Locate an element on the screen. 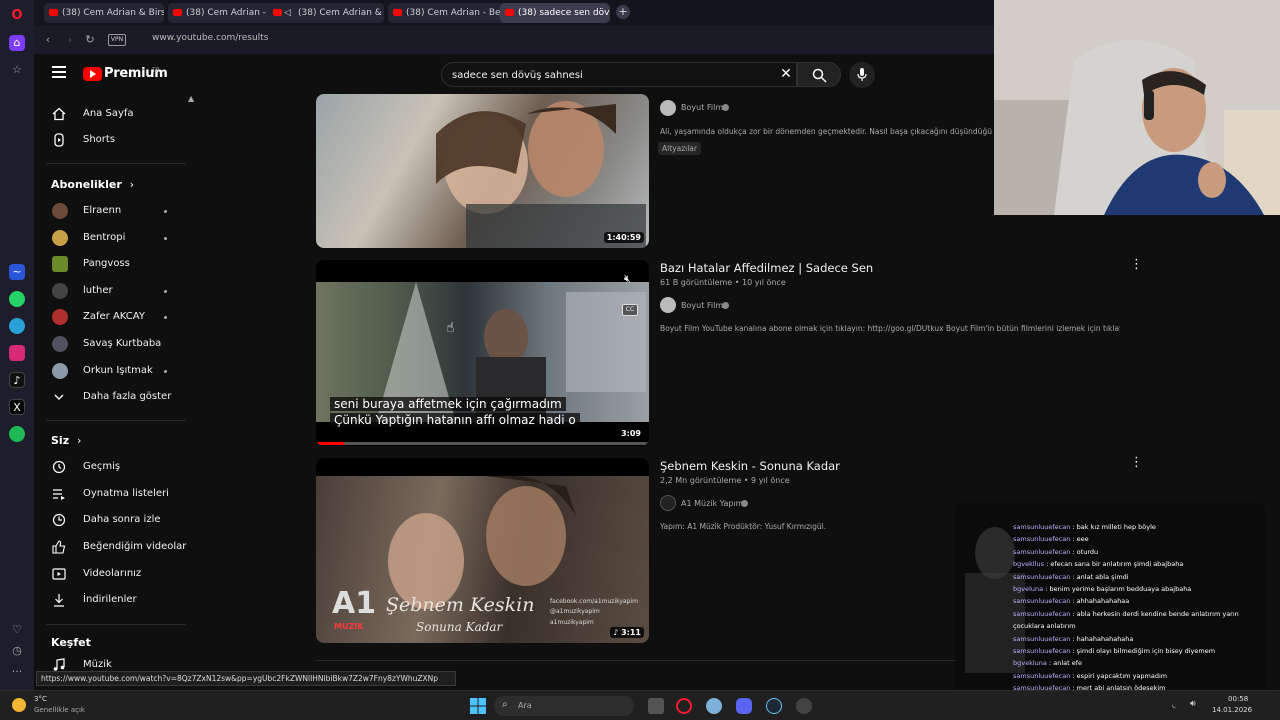 Image resolution: width=1280 pixels, height=720 pixels. duration-badge: ♪ 3:11 is located at coordinates (627, 632).